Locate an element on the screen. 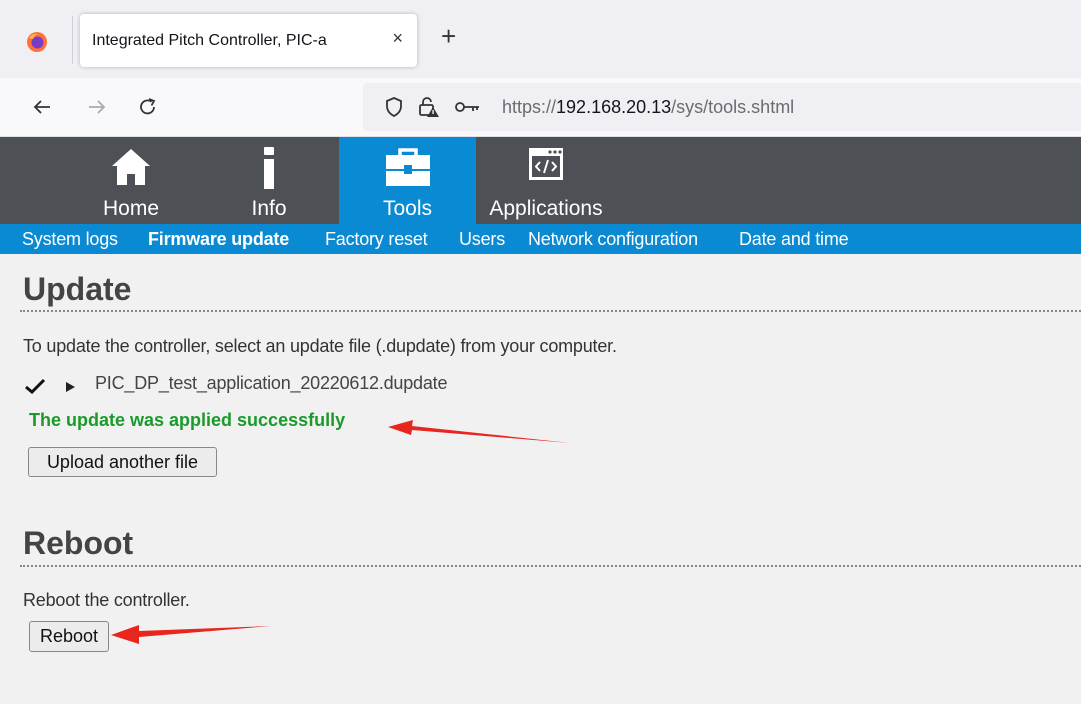  menu-label-home: Home is located at coordinates (131, 208).